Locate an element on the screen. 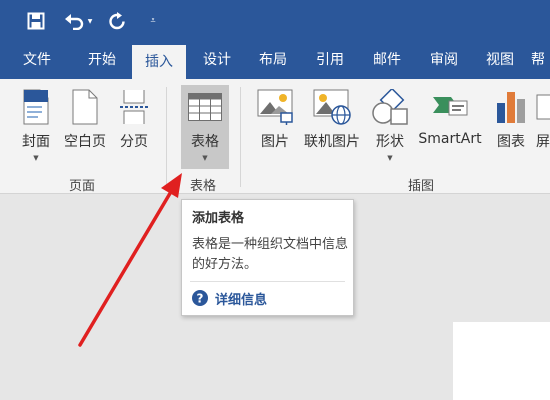 This screenshot has height=400, width=550. quick-access-toolbar: ▼ ⩡ is located at coordinates (275, 21).